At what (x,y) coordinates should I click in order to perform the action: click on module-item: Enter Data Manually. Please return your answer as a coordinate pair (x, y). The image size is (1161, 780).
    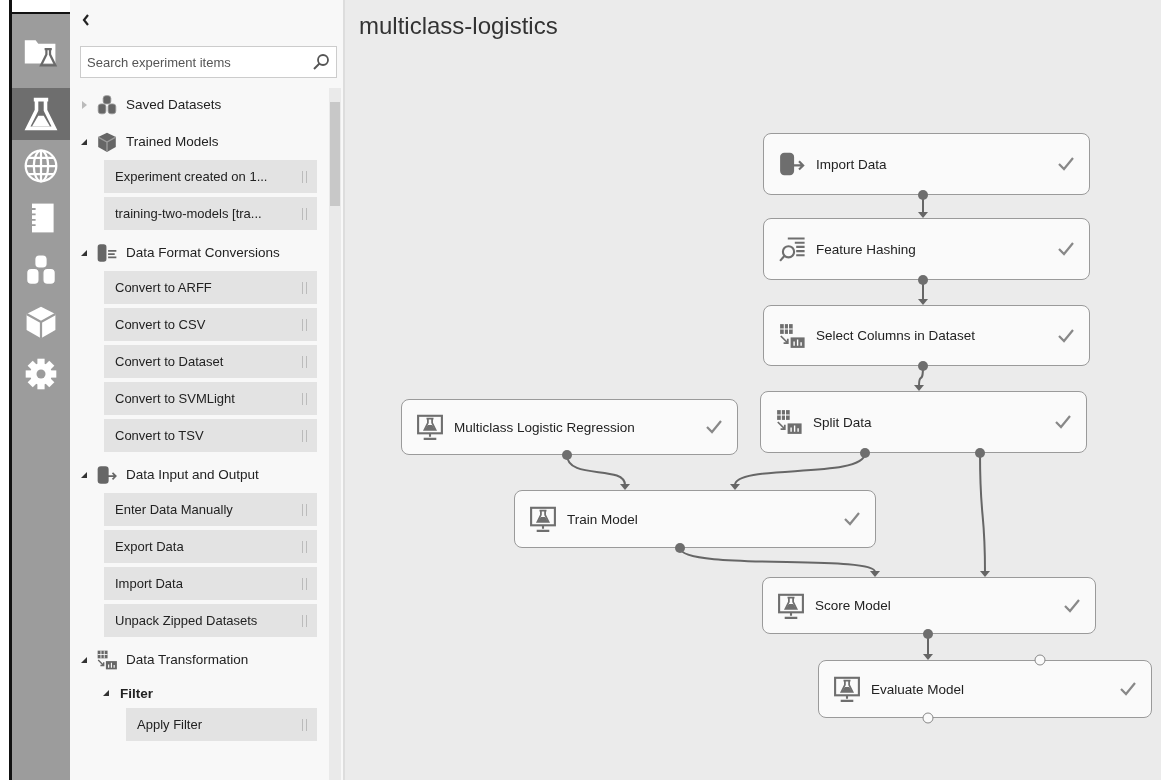
    Looking at the image, I should click on (210, 509).